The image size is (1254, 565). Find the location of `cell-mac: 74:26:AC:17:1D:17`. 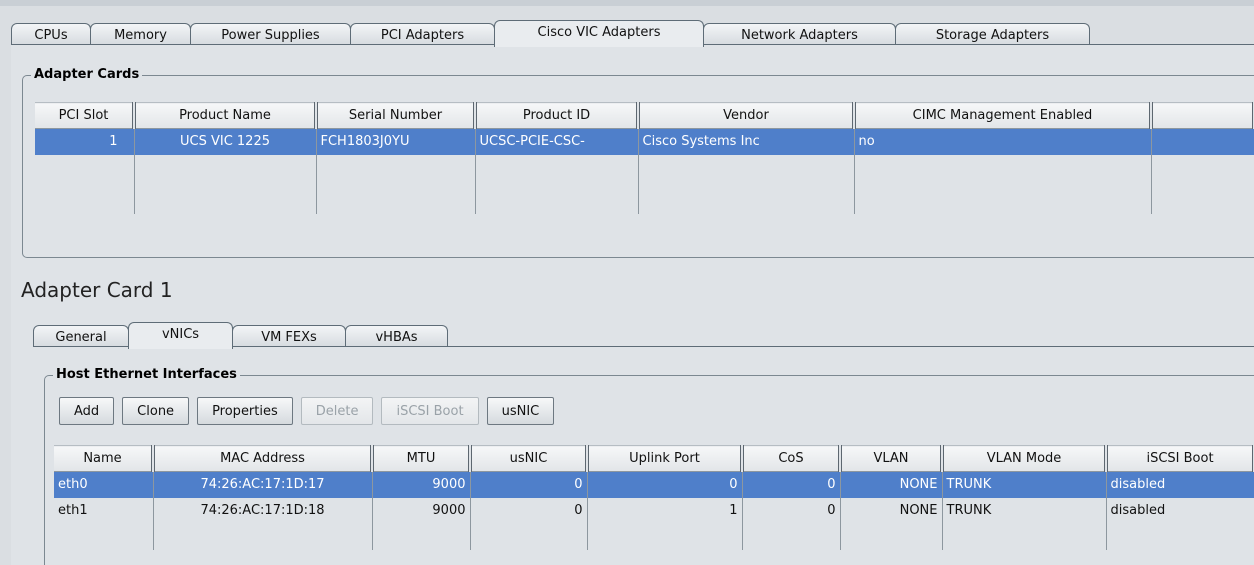

cell-mac: 74:26:AC:17:1D:17 is located at coordinates (263, 484).